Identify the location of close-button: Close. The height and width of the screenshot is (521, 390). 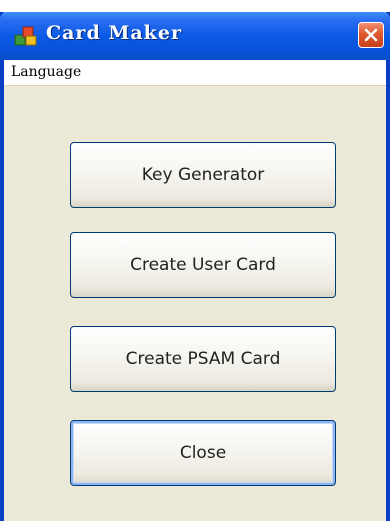
(203, 453).